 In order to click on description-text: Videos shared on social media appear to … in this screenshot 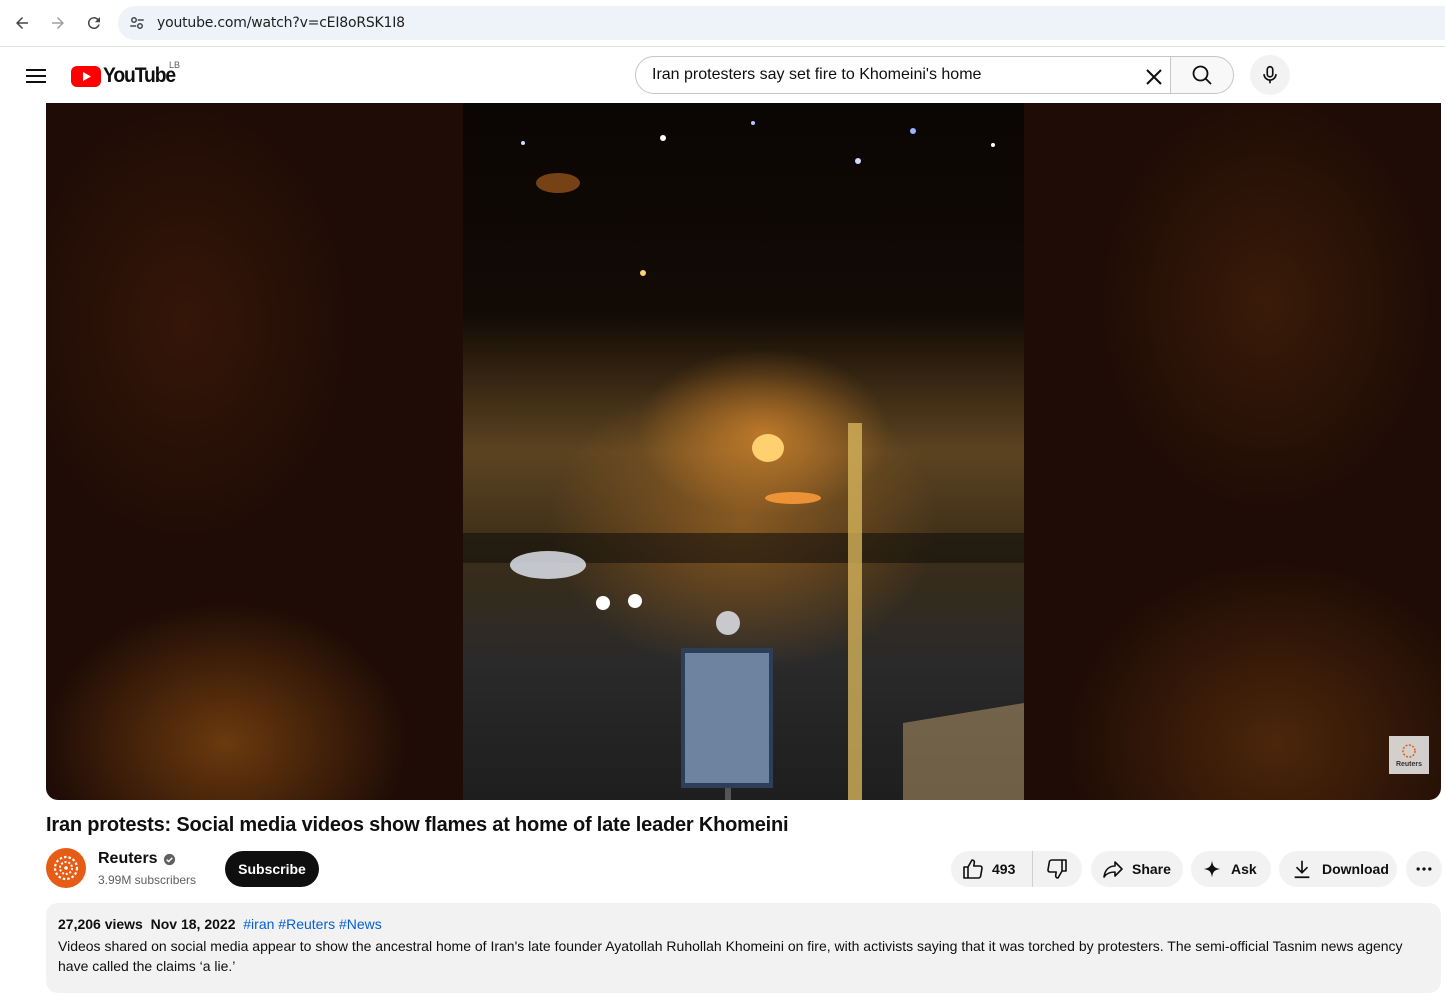, I will do `click(730, 956)`.